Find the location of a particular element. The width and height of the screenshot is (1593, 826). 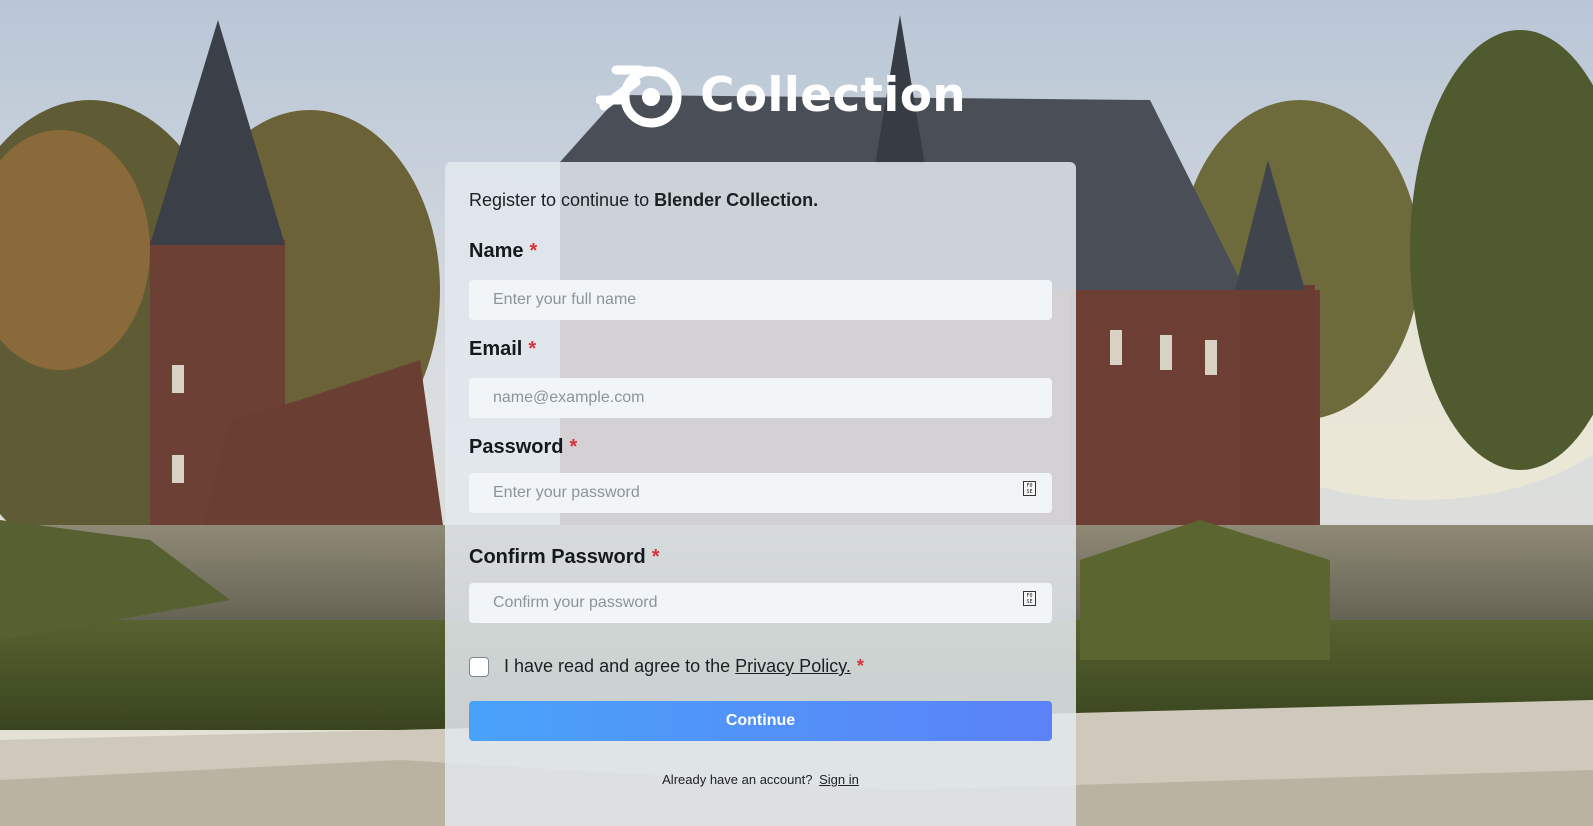

confirm-password-label: Confirm Password * is located at coordinates (564, 557).